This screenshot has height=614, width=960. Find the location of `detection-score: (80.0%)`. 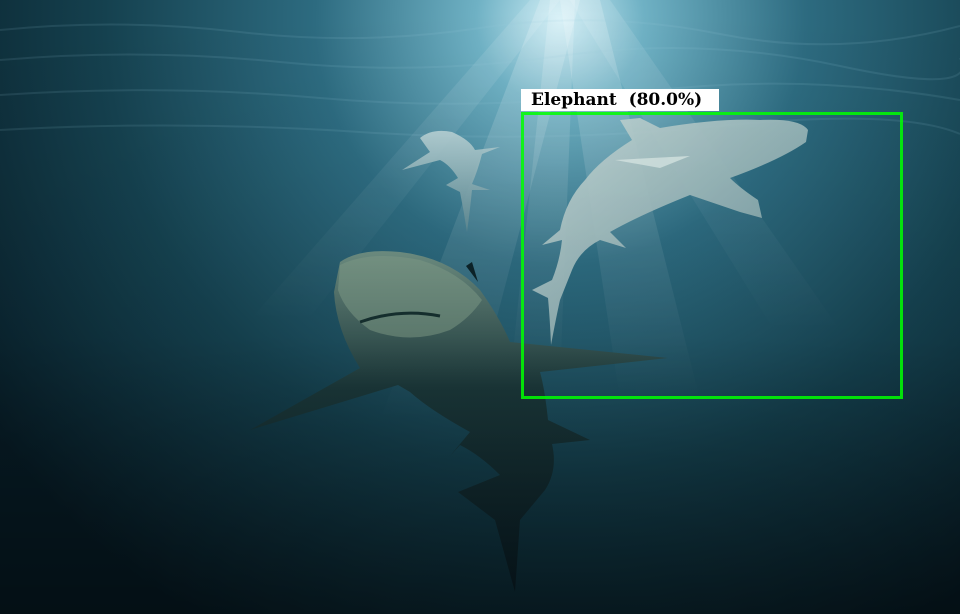

detection-score: (80.0%) is located at coordinates (665, 100).